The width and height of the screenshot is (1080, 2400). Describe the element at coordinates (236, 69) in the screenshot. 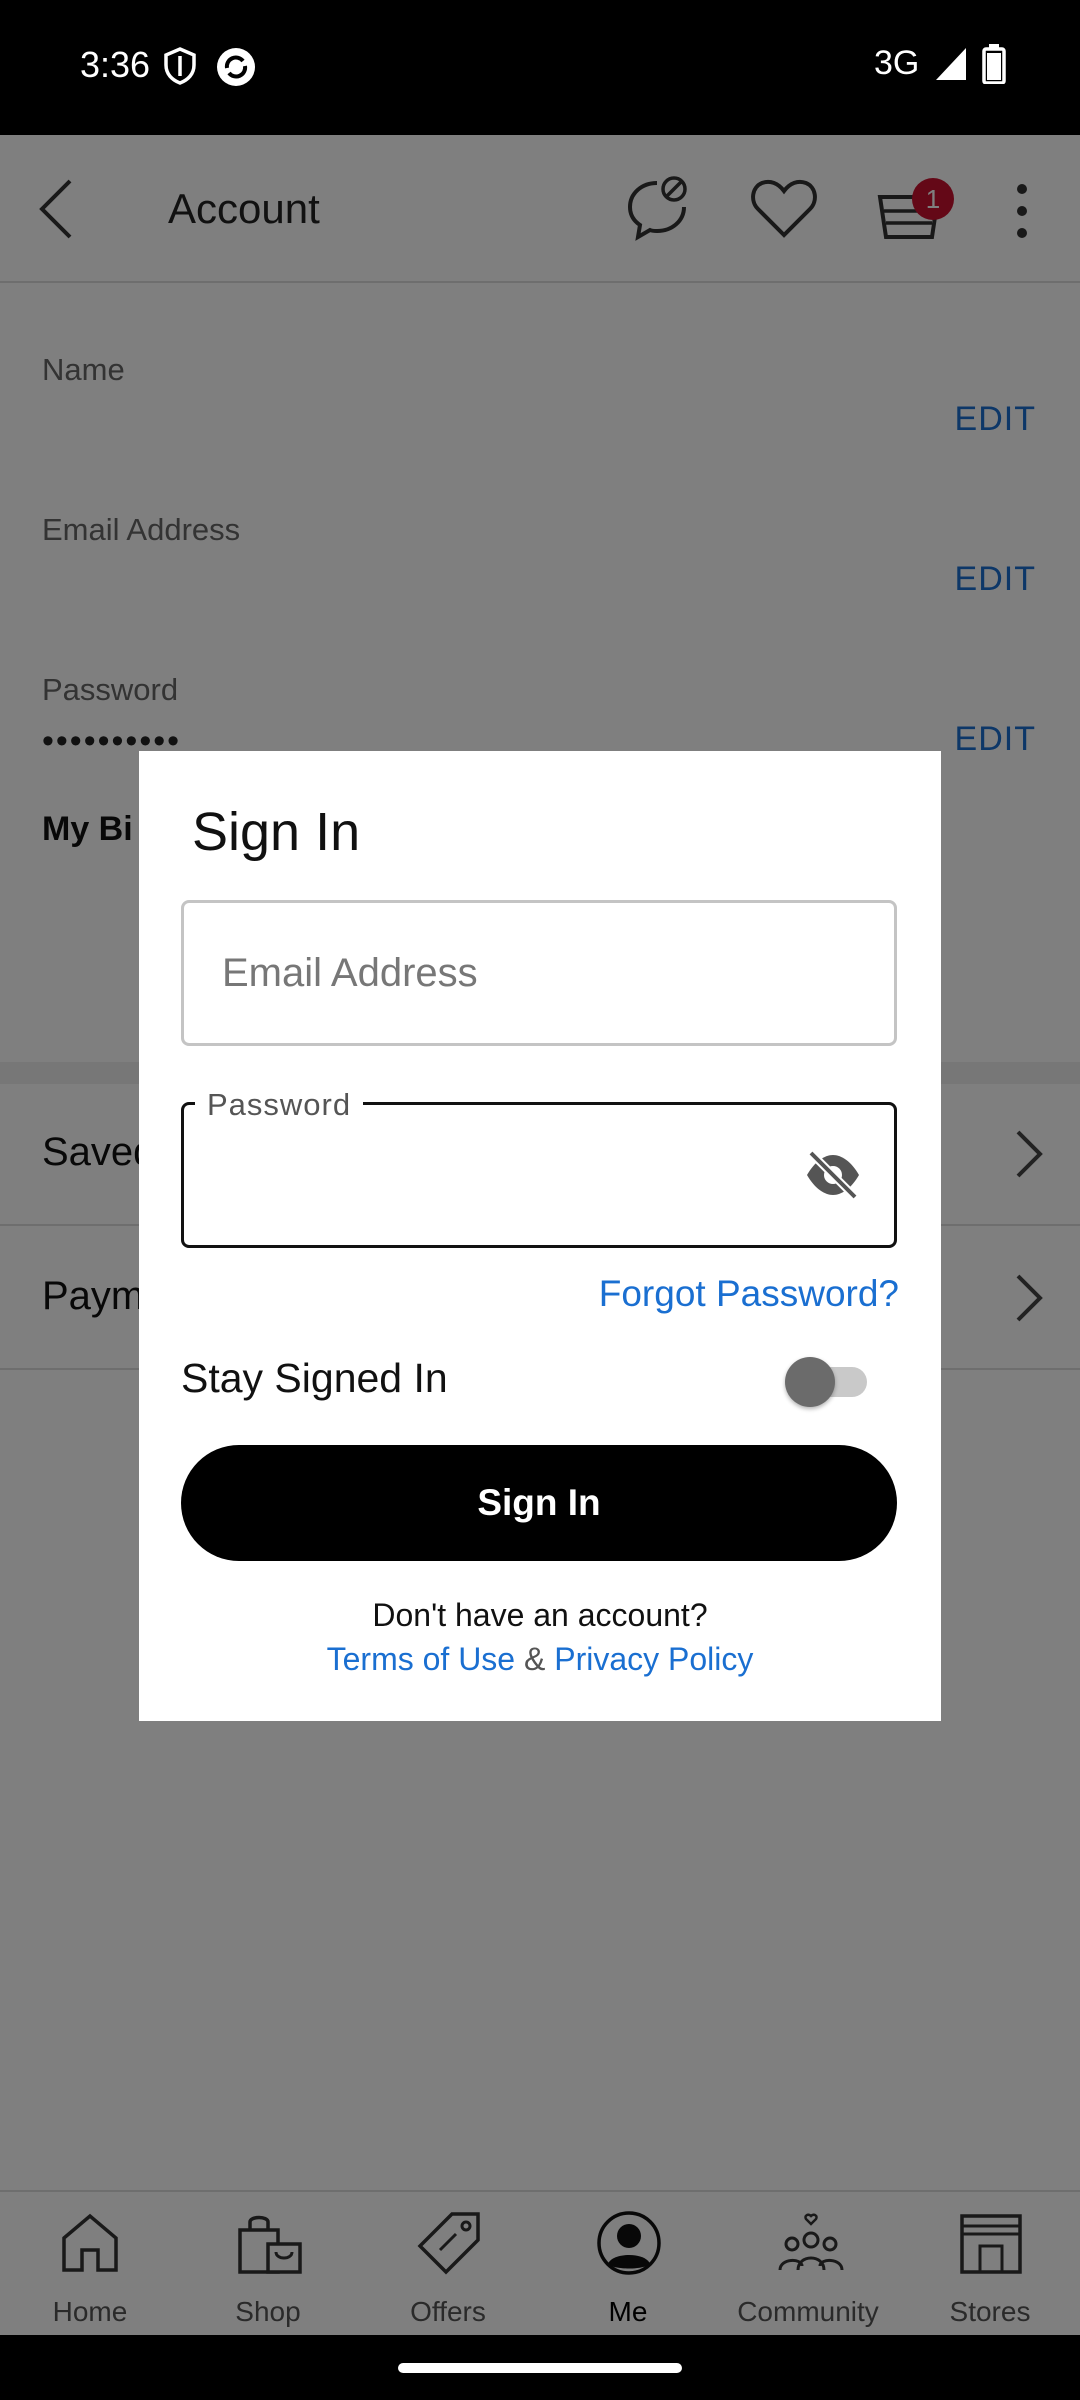

I see `sync-icon` at that location.